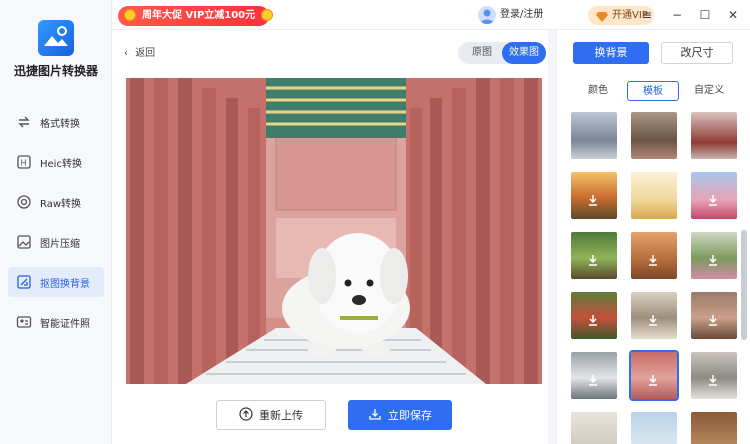 Image resolution: width=750 pixels, height=444 pixels. Describe the element at coordinates (410, 415) in the screenshot. I see `save-label: 立即保存` at that location.